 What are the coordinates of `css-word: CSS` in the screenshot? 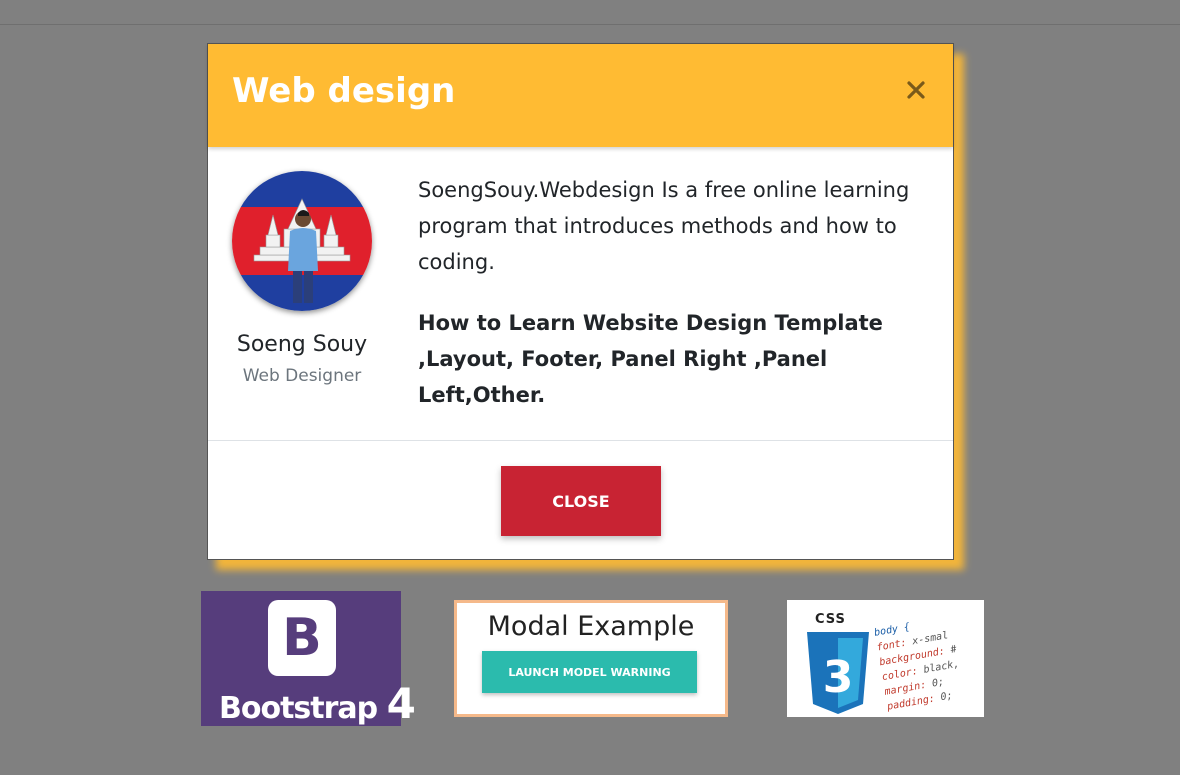 It's located at (830, 619).